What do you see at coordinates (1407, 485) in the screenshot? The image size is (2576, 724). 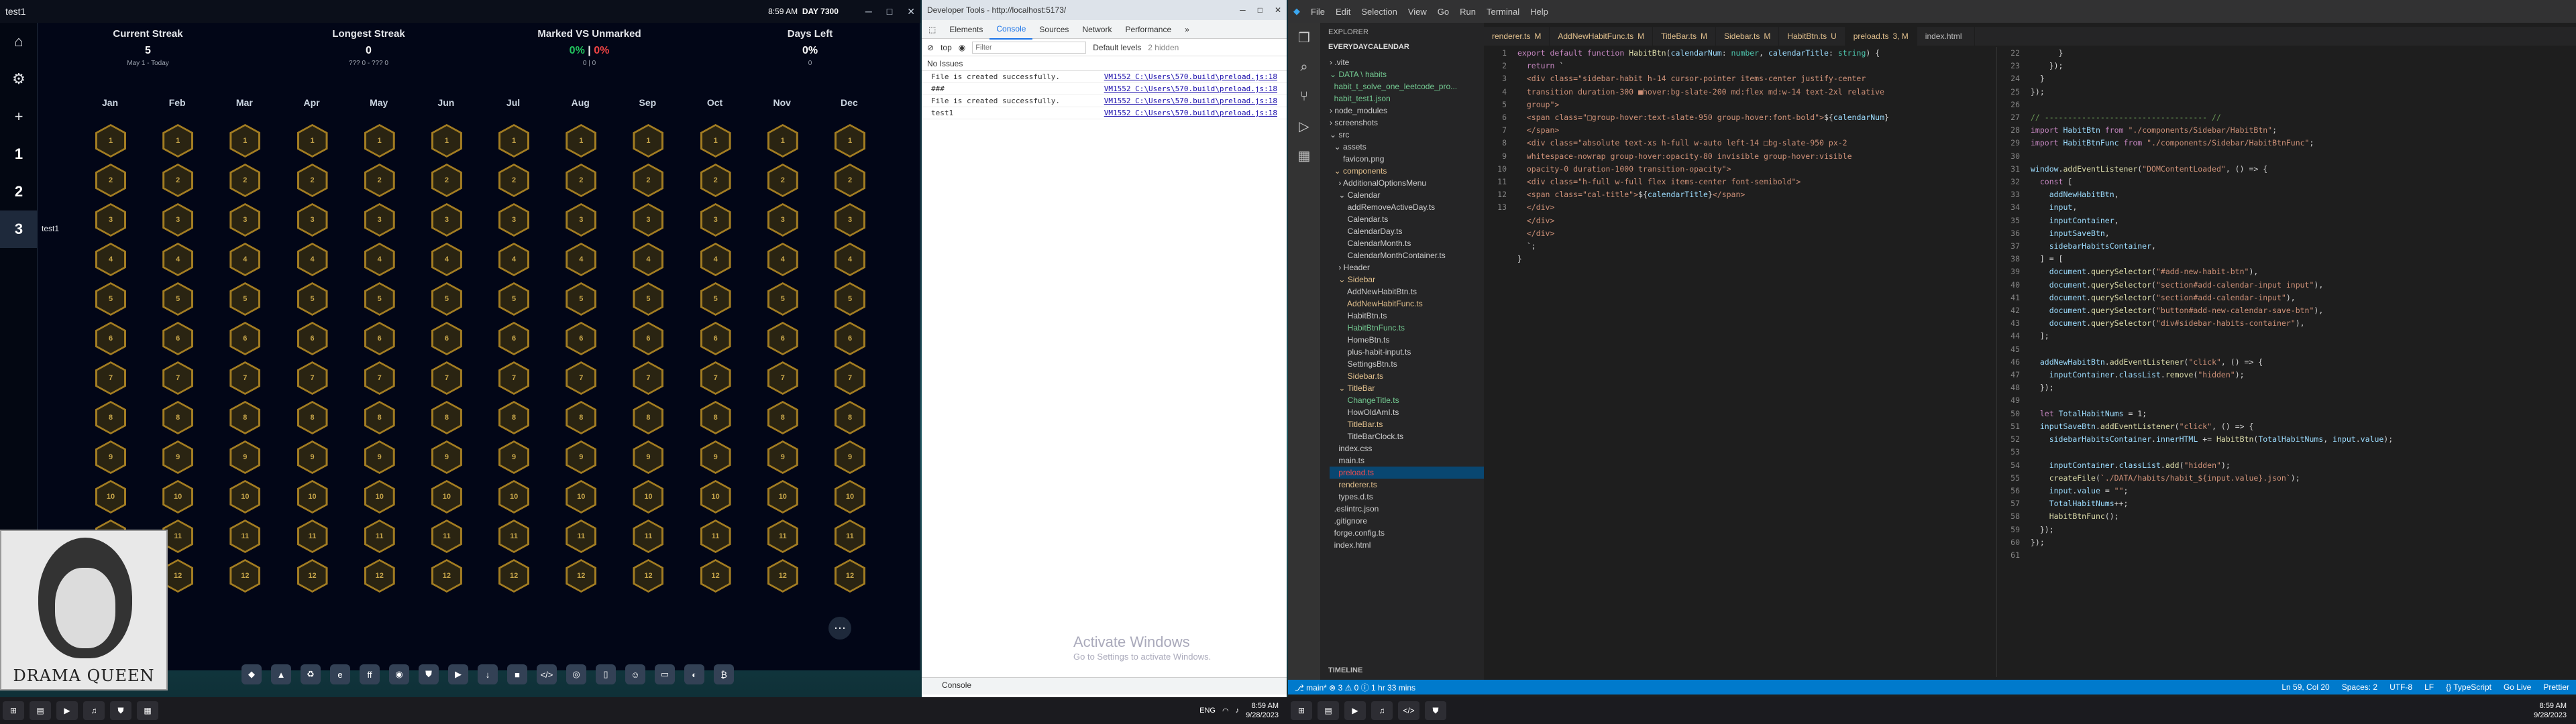 I see `file-tree-item: renderer.ts` at bounding box center [1407, 485].